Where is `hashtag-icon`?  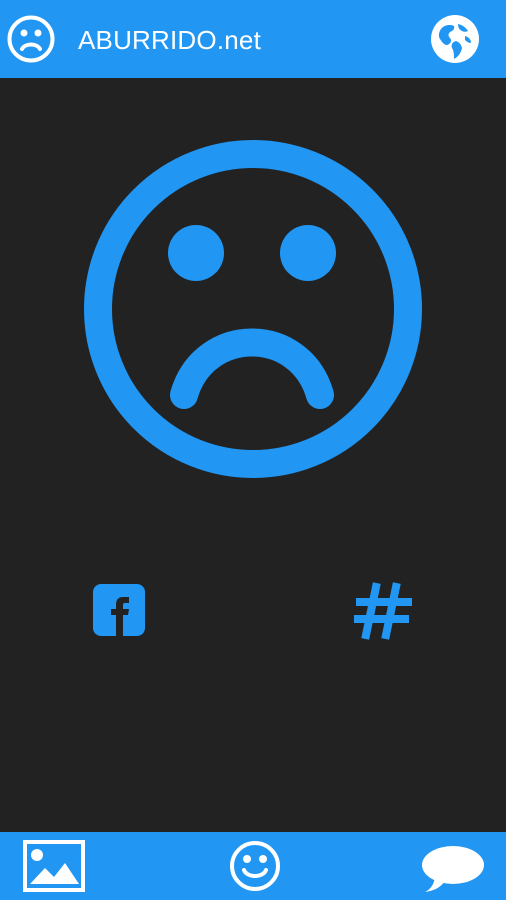 hashtag-icon is located at coordinates (383, 611).